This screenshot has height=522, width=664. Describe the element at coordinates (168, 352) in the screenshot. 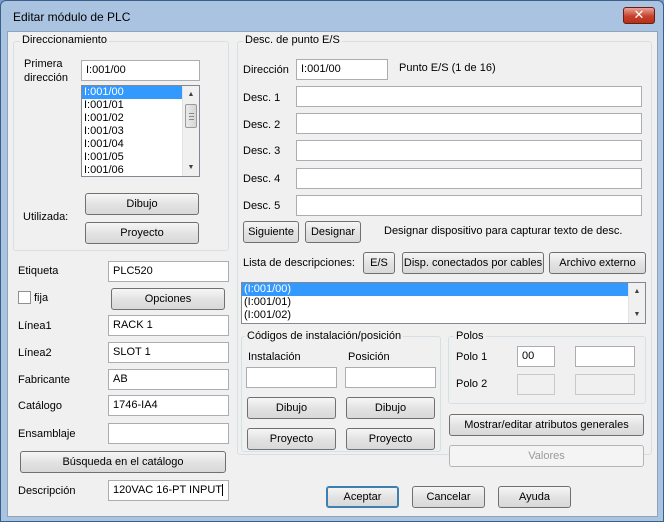

I see `line2-field: SLOT 1` at that location.